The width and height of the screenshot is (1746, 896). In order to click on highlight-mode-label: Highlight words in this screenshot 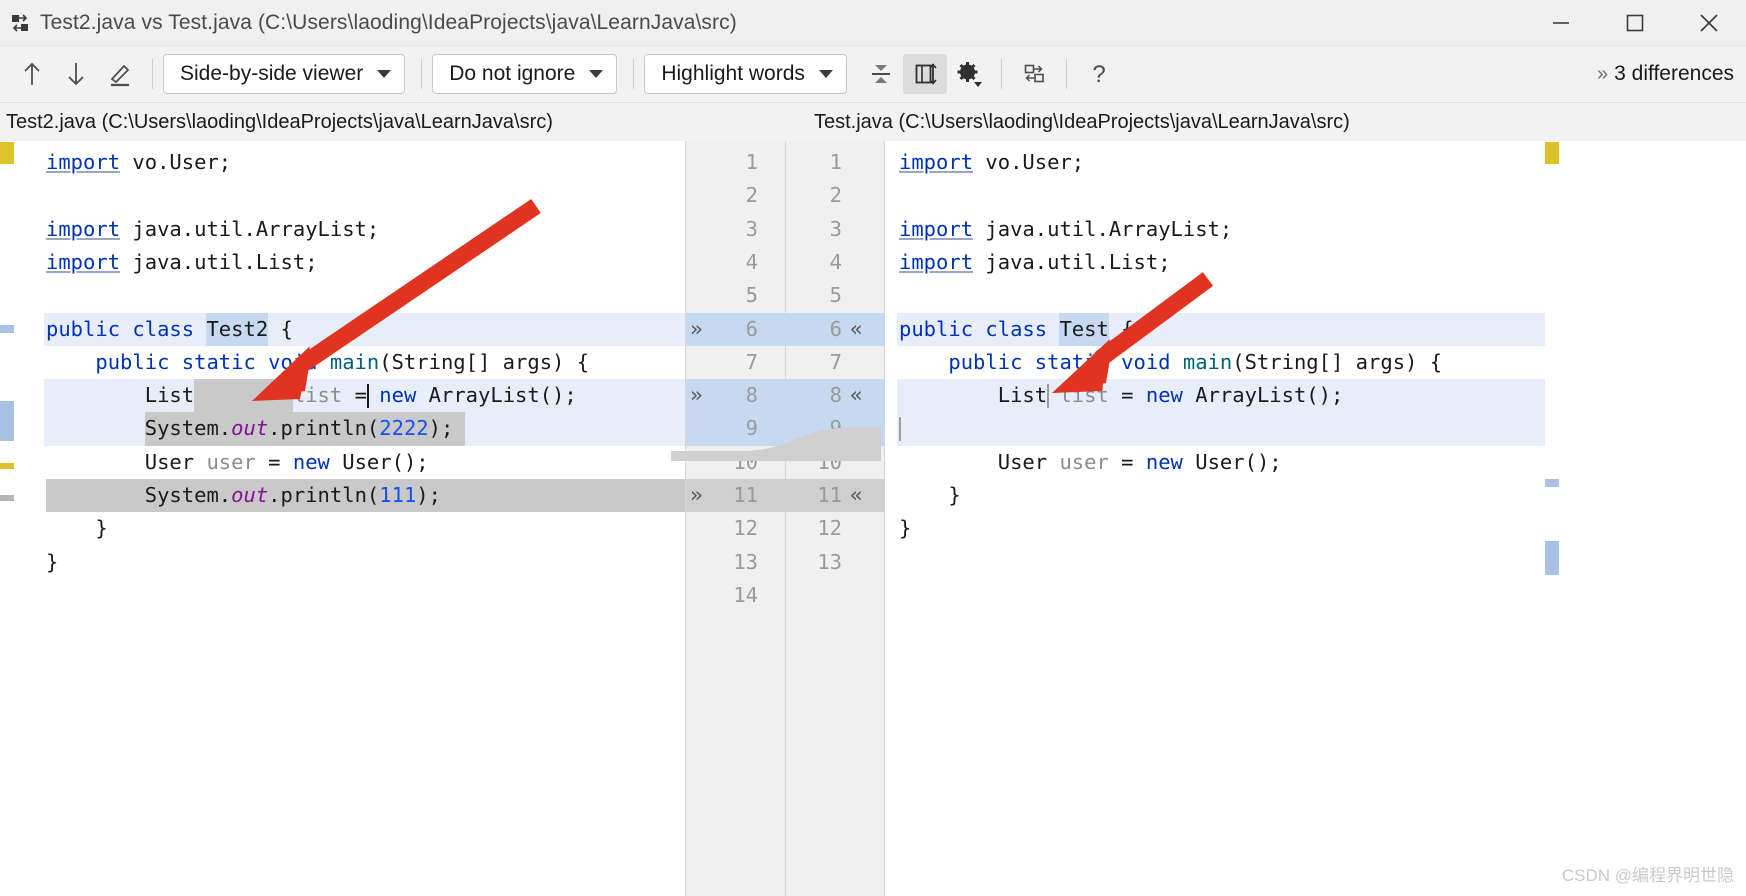, I will do `click(733, 73)`.